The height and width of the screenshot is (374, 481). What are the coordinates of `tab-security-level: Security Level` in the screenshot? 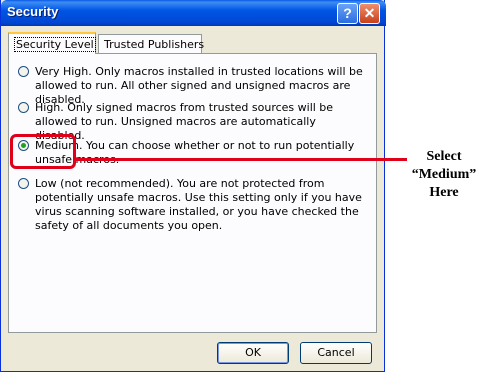 It's located at (52, 43).